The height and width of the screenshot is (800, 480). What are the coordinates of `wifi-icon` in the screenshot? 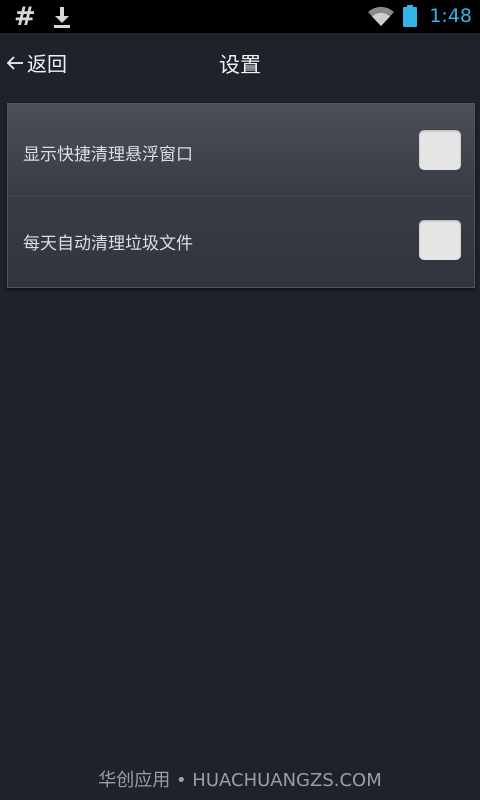 It's located at (381, 16).